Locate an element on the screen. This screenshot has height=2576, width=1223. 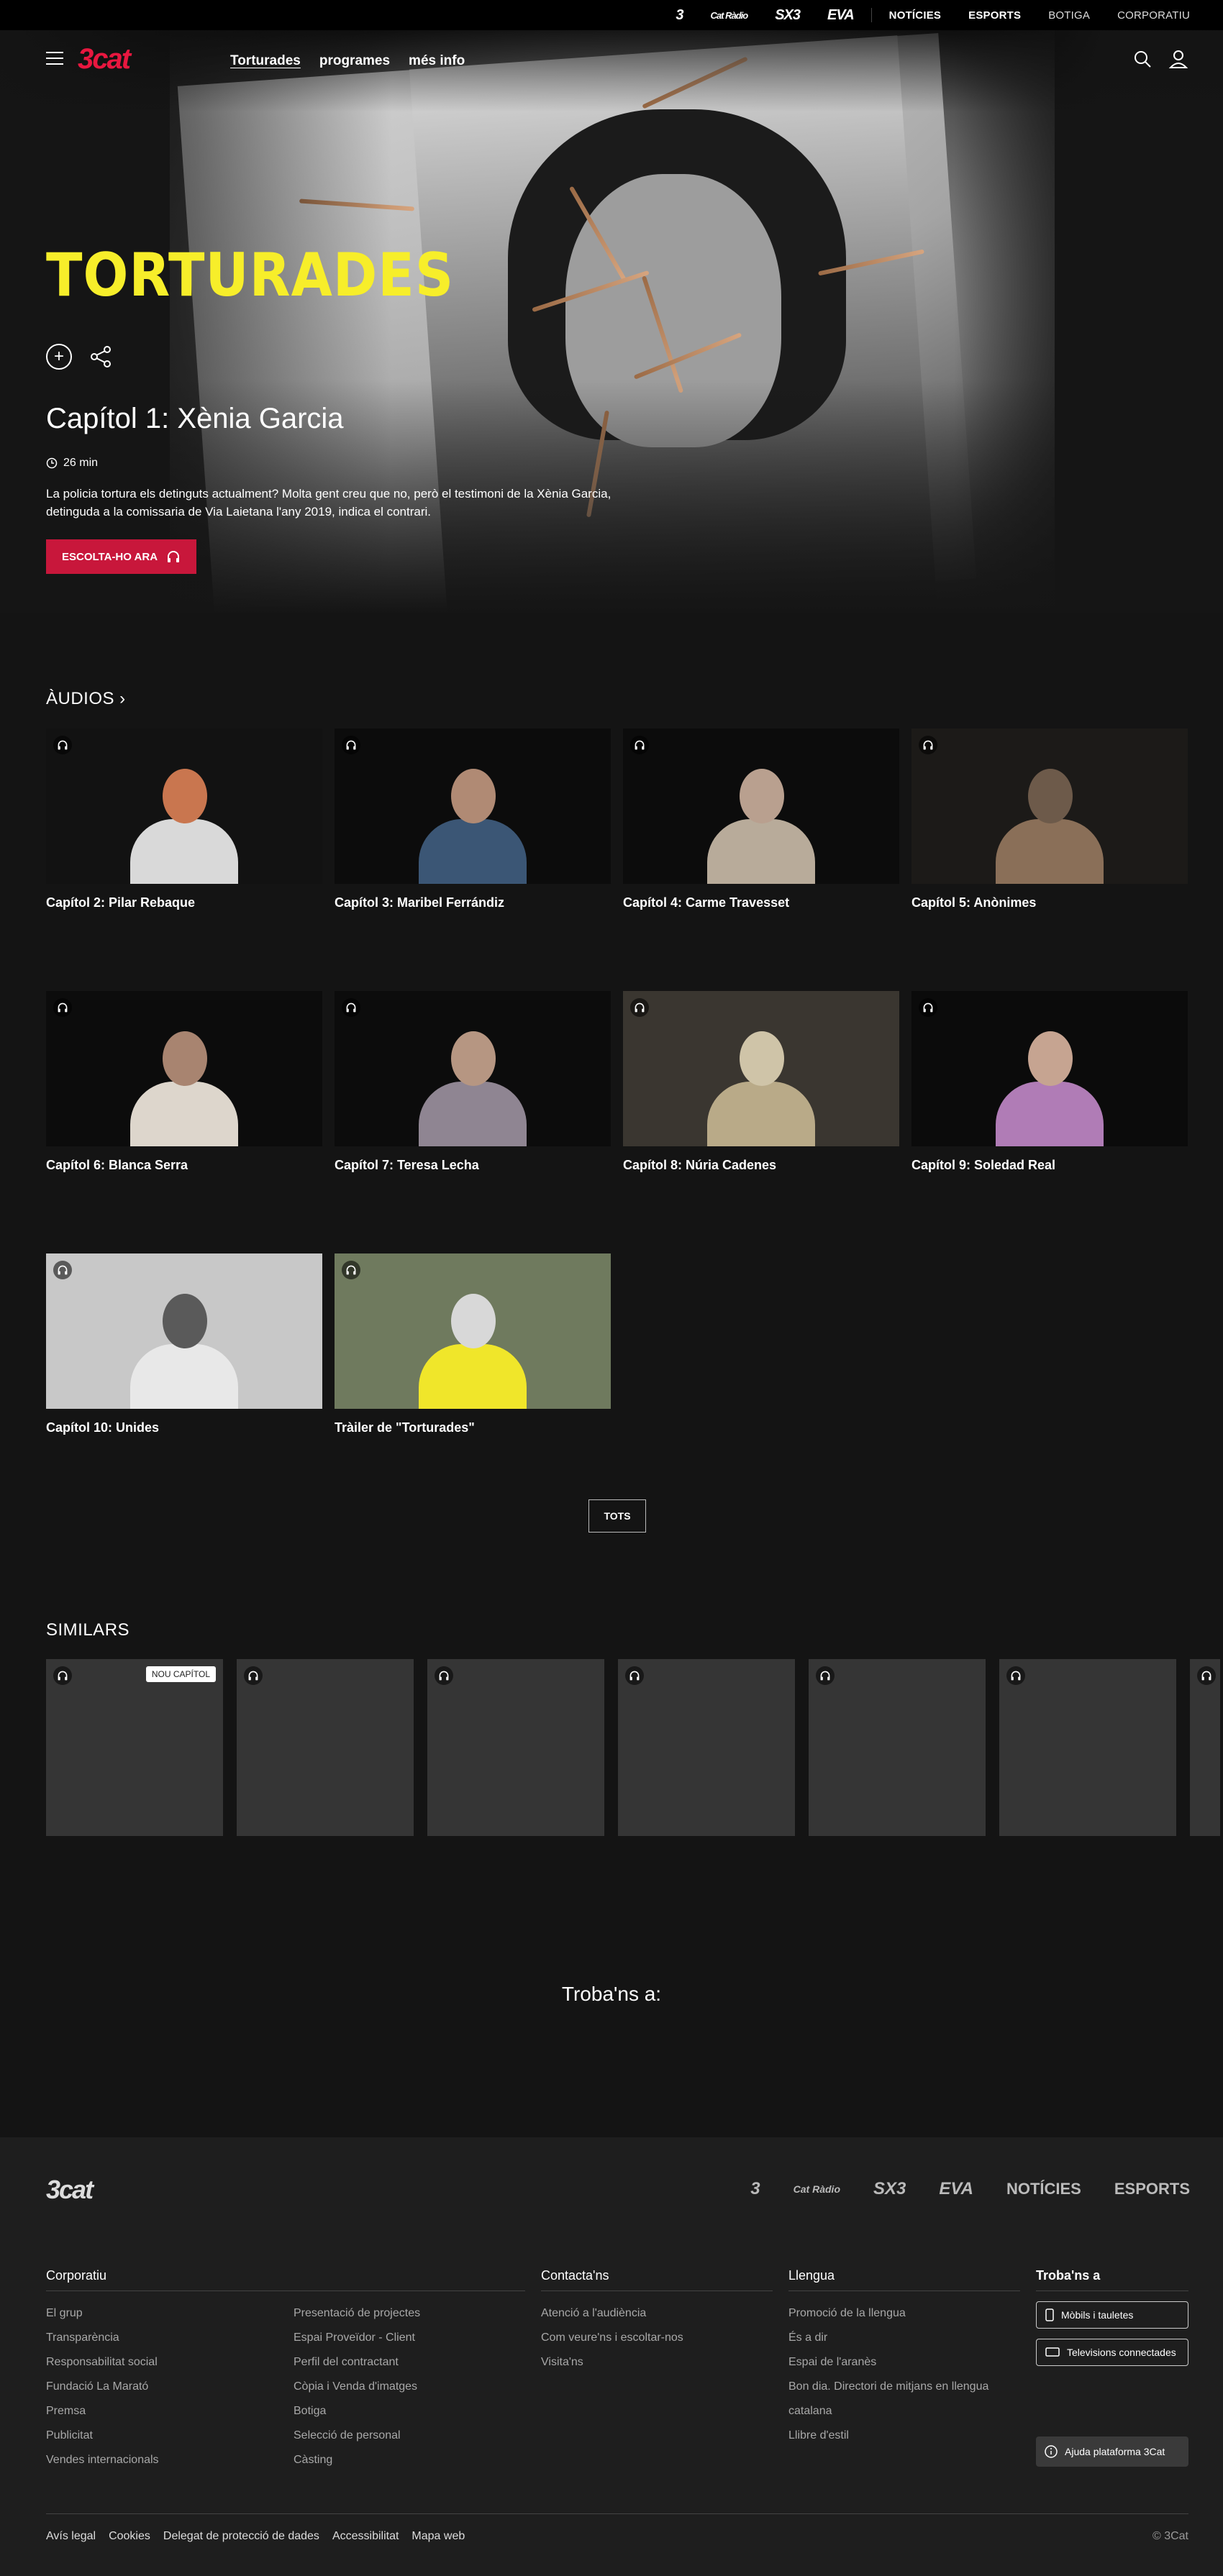
footer-link: Transparència is located at coordinates (170, 2338).